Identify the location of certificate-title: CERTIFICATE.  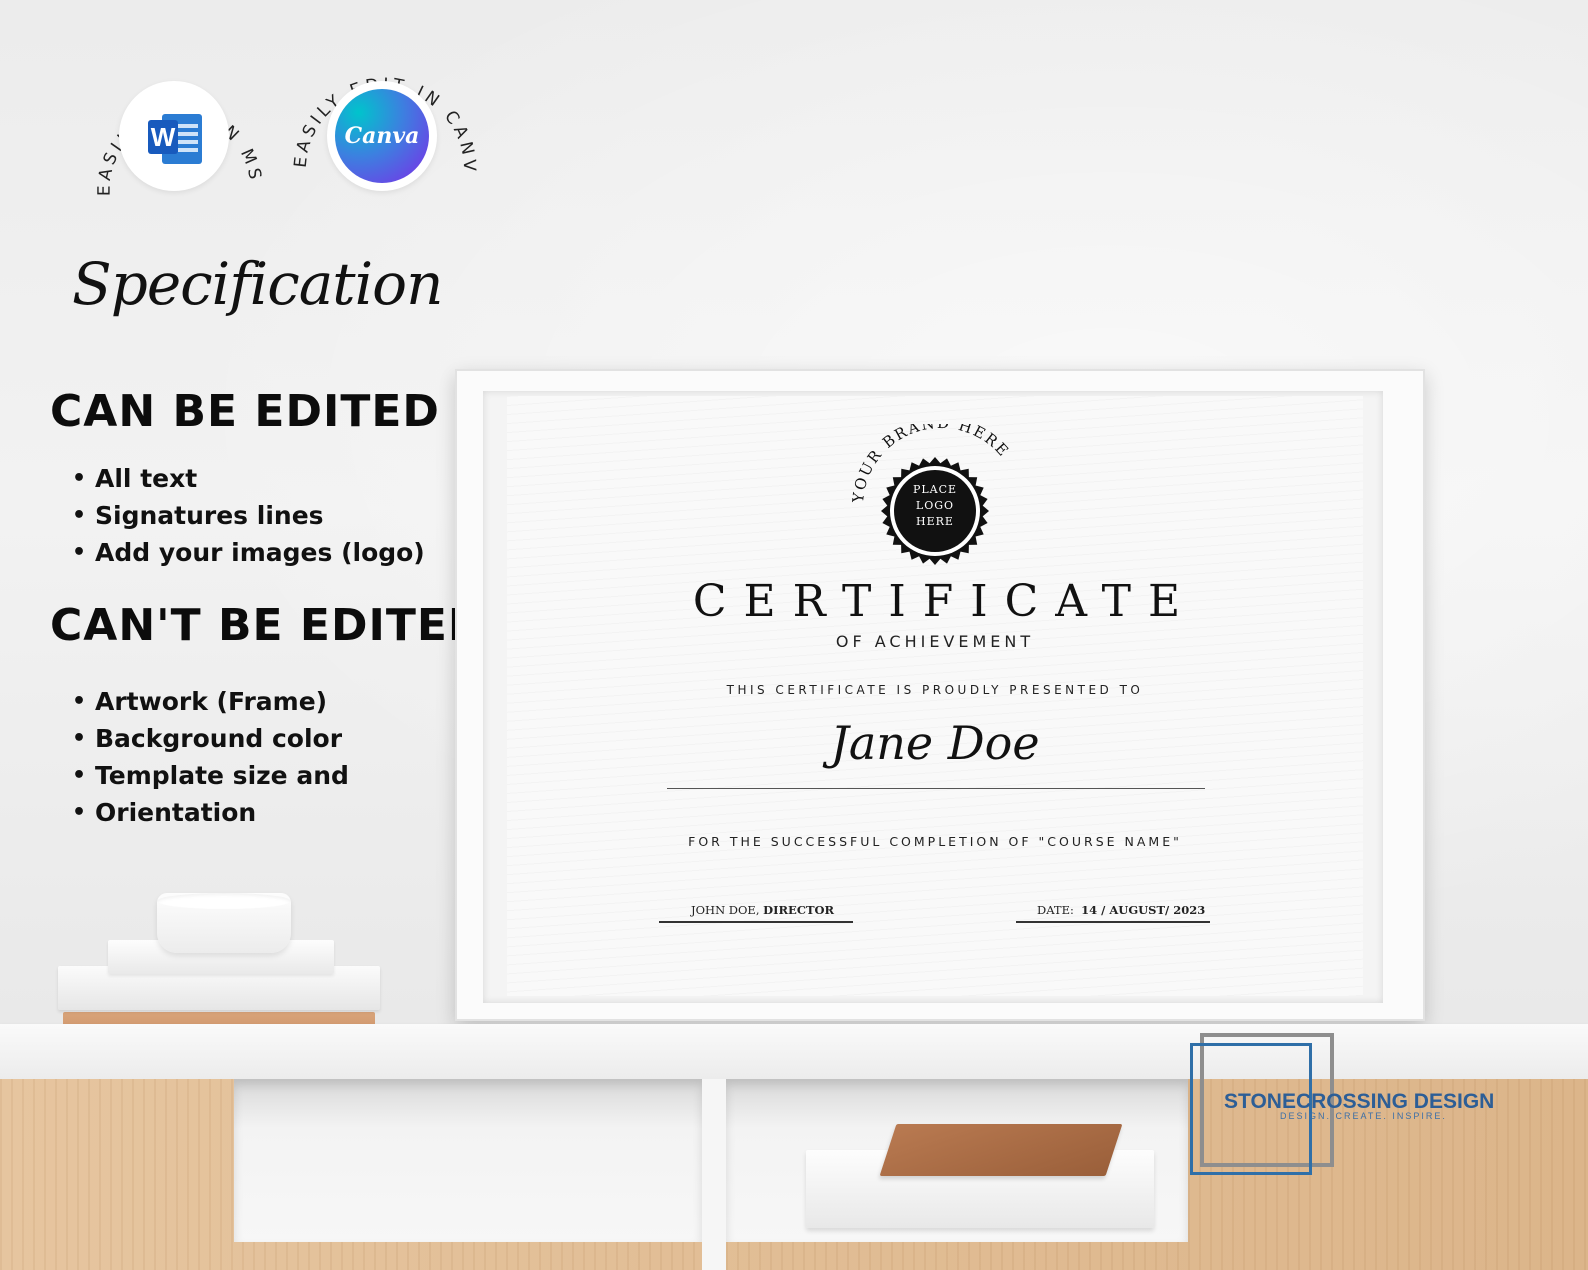
(945, 601).